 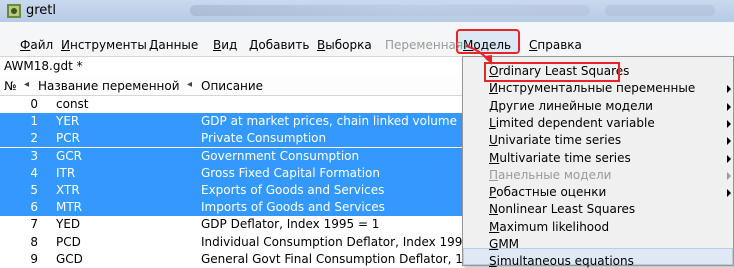 What do you see at coordinates (34, 138) in the screenshot?
I see `row-number: 2` at bounding box center [34, 138].